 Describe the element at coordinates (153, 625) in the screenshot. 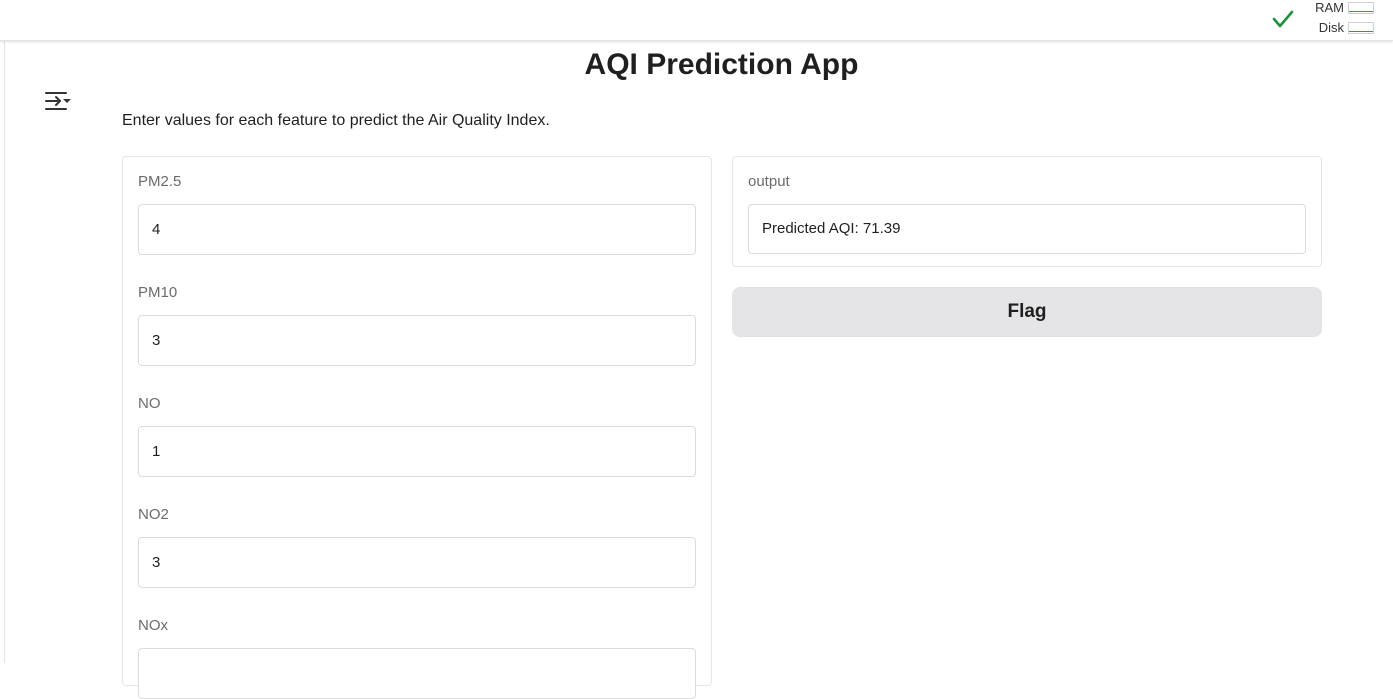

I see `nox-label: NOx` at that location.